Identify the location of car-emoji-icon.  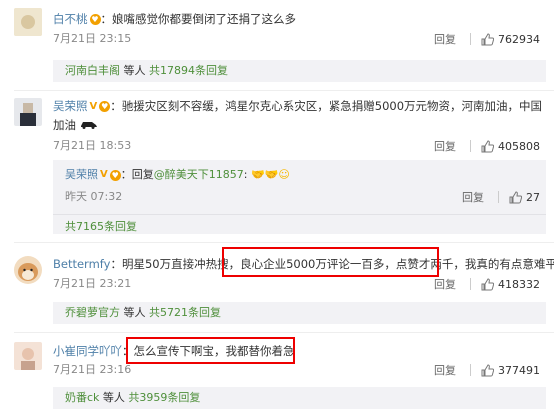
(88, 125).